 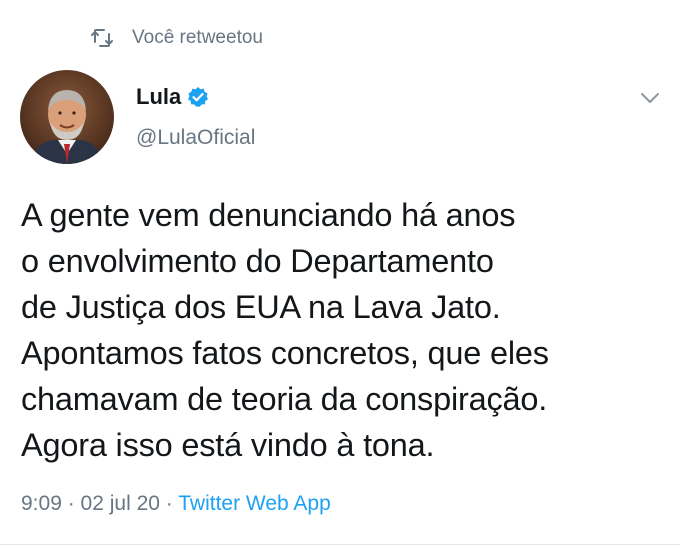 What do you see at coordinates (254, 503) in the screenshot?
I see `tweet-source-link: Twitter Web App` at bounding box center [254, 503].